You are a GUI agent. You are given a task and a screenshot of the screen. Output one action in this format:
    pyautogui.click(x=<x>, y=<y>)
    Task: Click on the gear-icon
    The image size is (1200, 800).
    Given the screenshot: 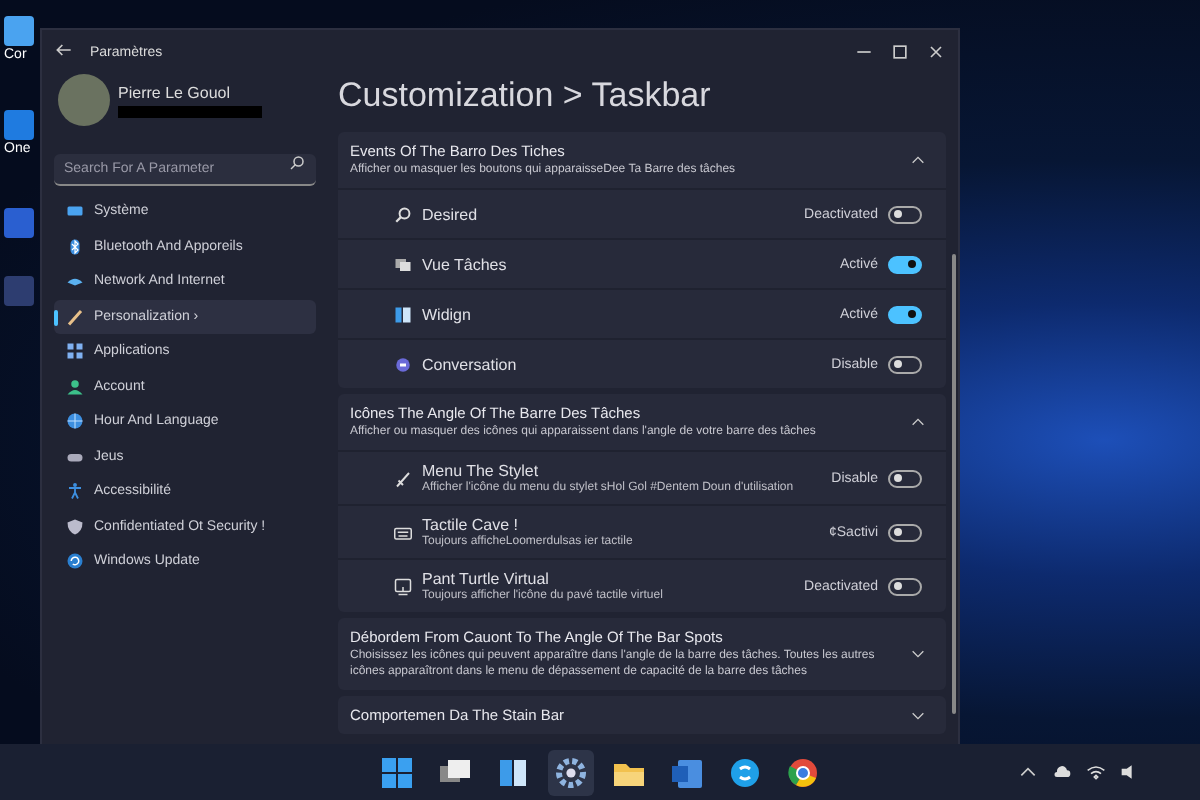 What is the action you would take?
    pyautogui.click(x=571, y=772)
    